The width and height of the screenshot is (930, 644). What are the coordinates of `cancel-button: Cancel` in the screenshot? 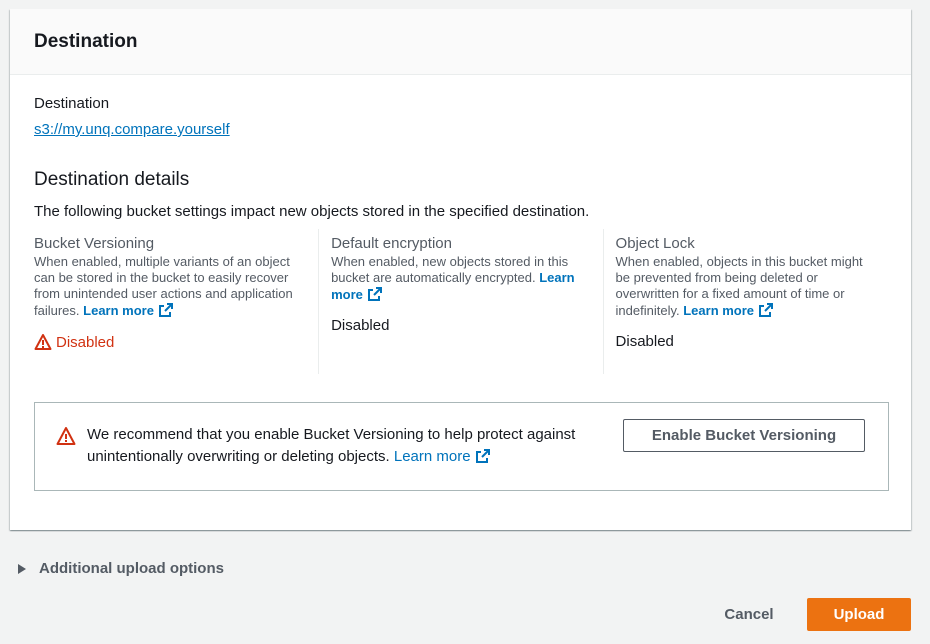 It's located at (749, 614).